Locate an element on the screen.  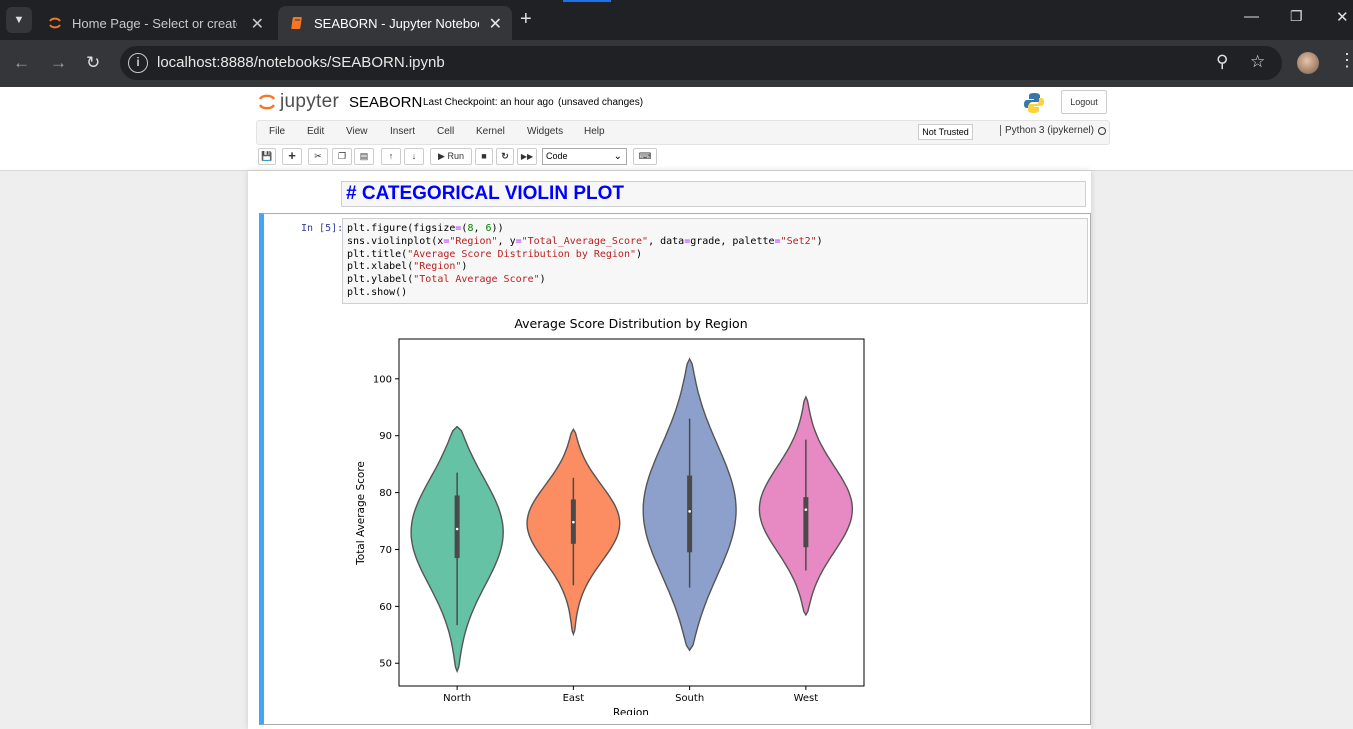
move-down-icon: ↓ is located at coordinates (414, 156).